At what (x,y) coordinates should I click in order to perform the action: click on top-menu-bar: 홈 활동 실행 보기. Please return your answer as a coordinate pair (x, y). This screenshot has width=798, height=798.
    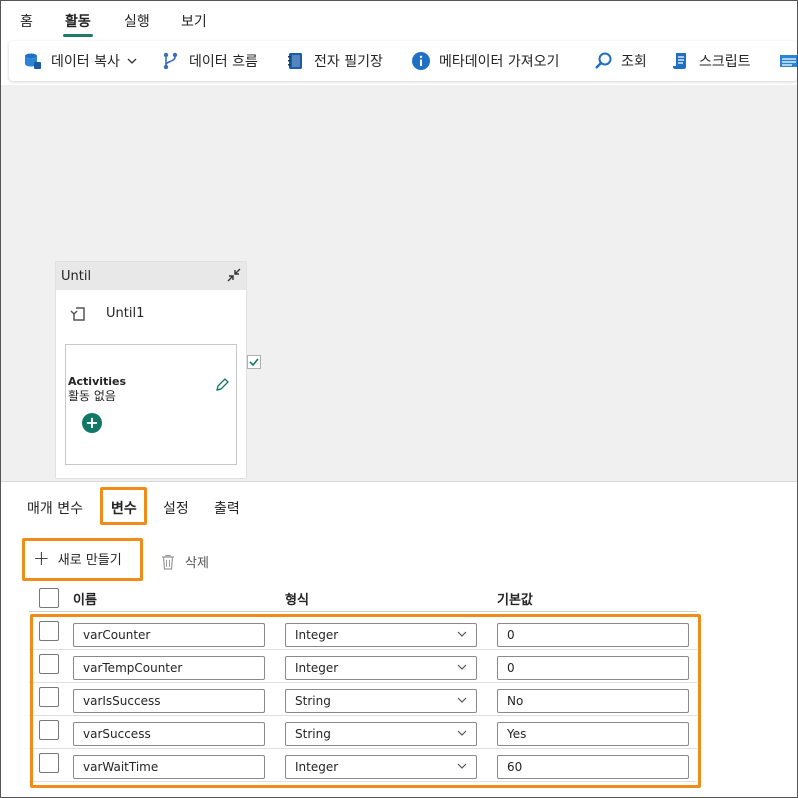
    Looking at the image, I should click on (399, 20).